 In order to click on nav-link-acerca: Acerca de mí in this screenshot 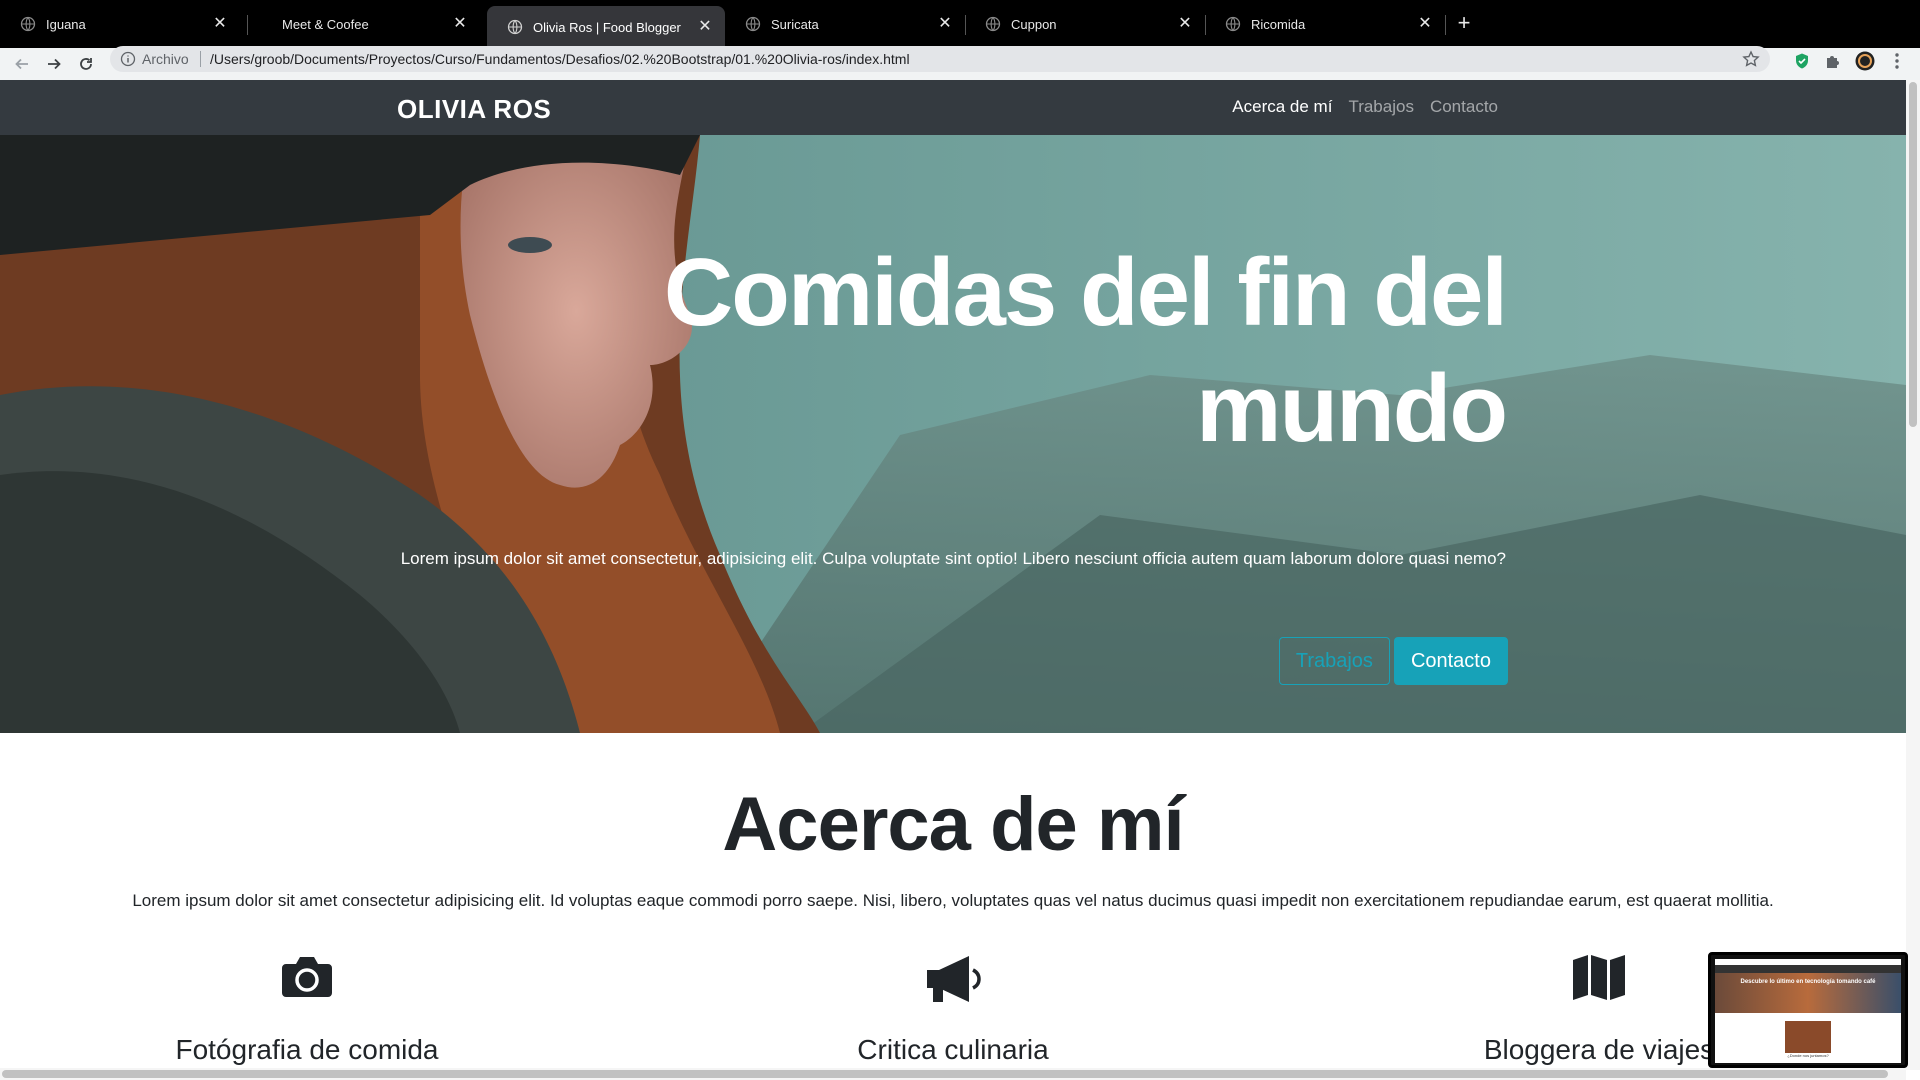, I will do `click(1282, 107)`.